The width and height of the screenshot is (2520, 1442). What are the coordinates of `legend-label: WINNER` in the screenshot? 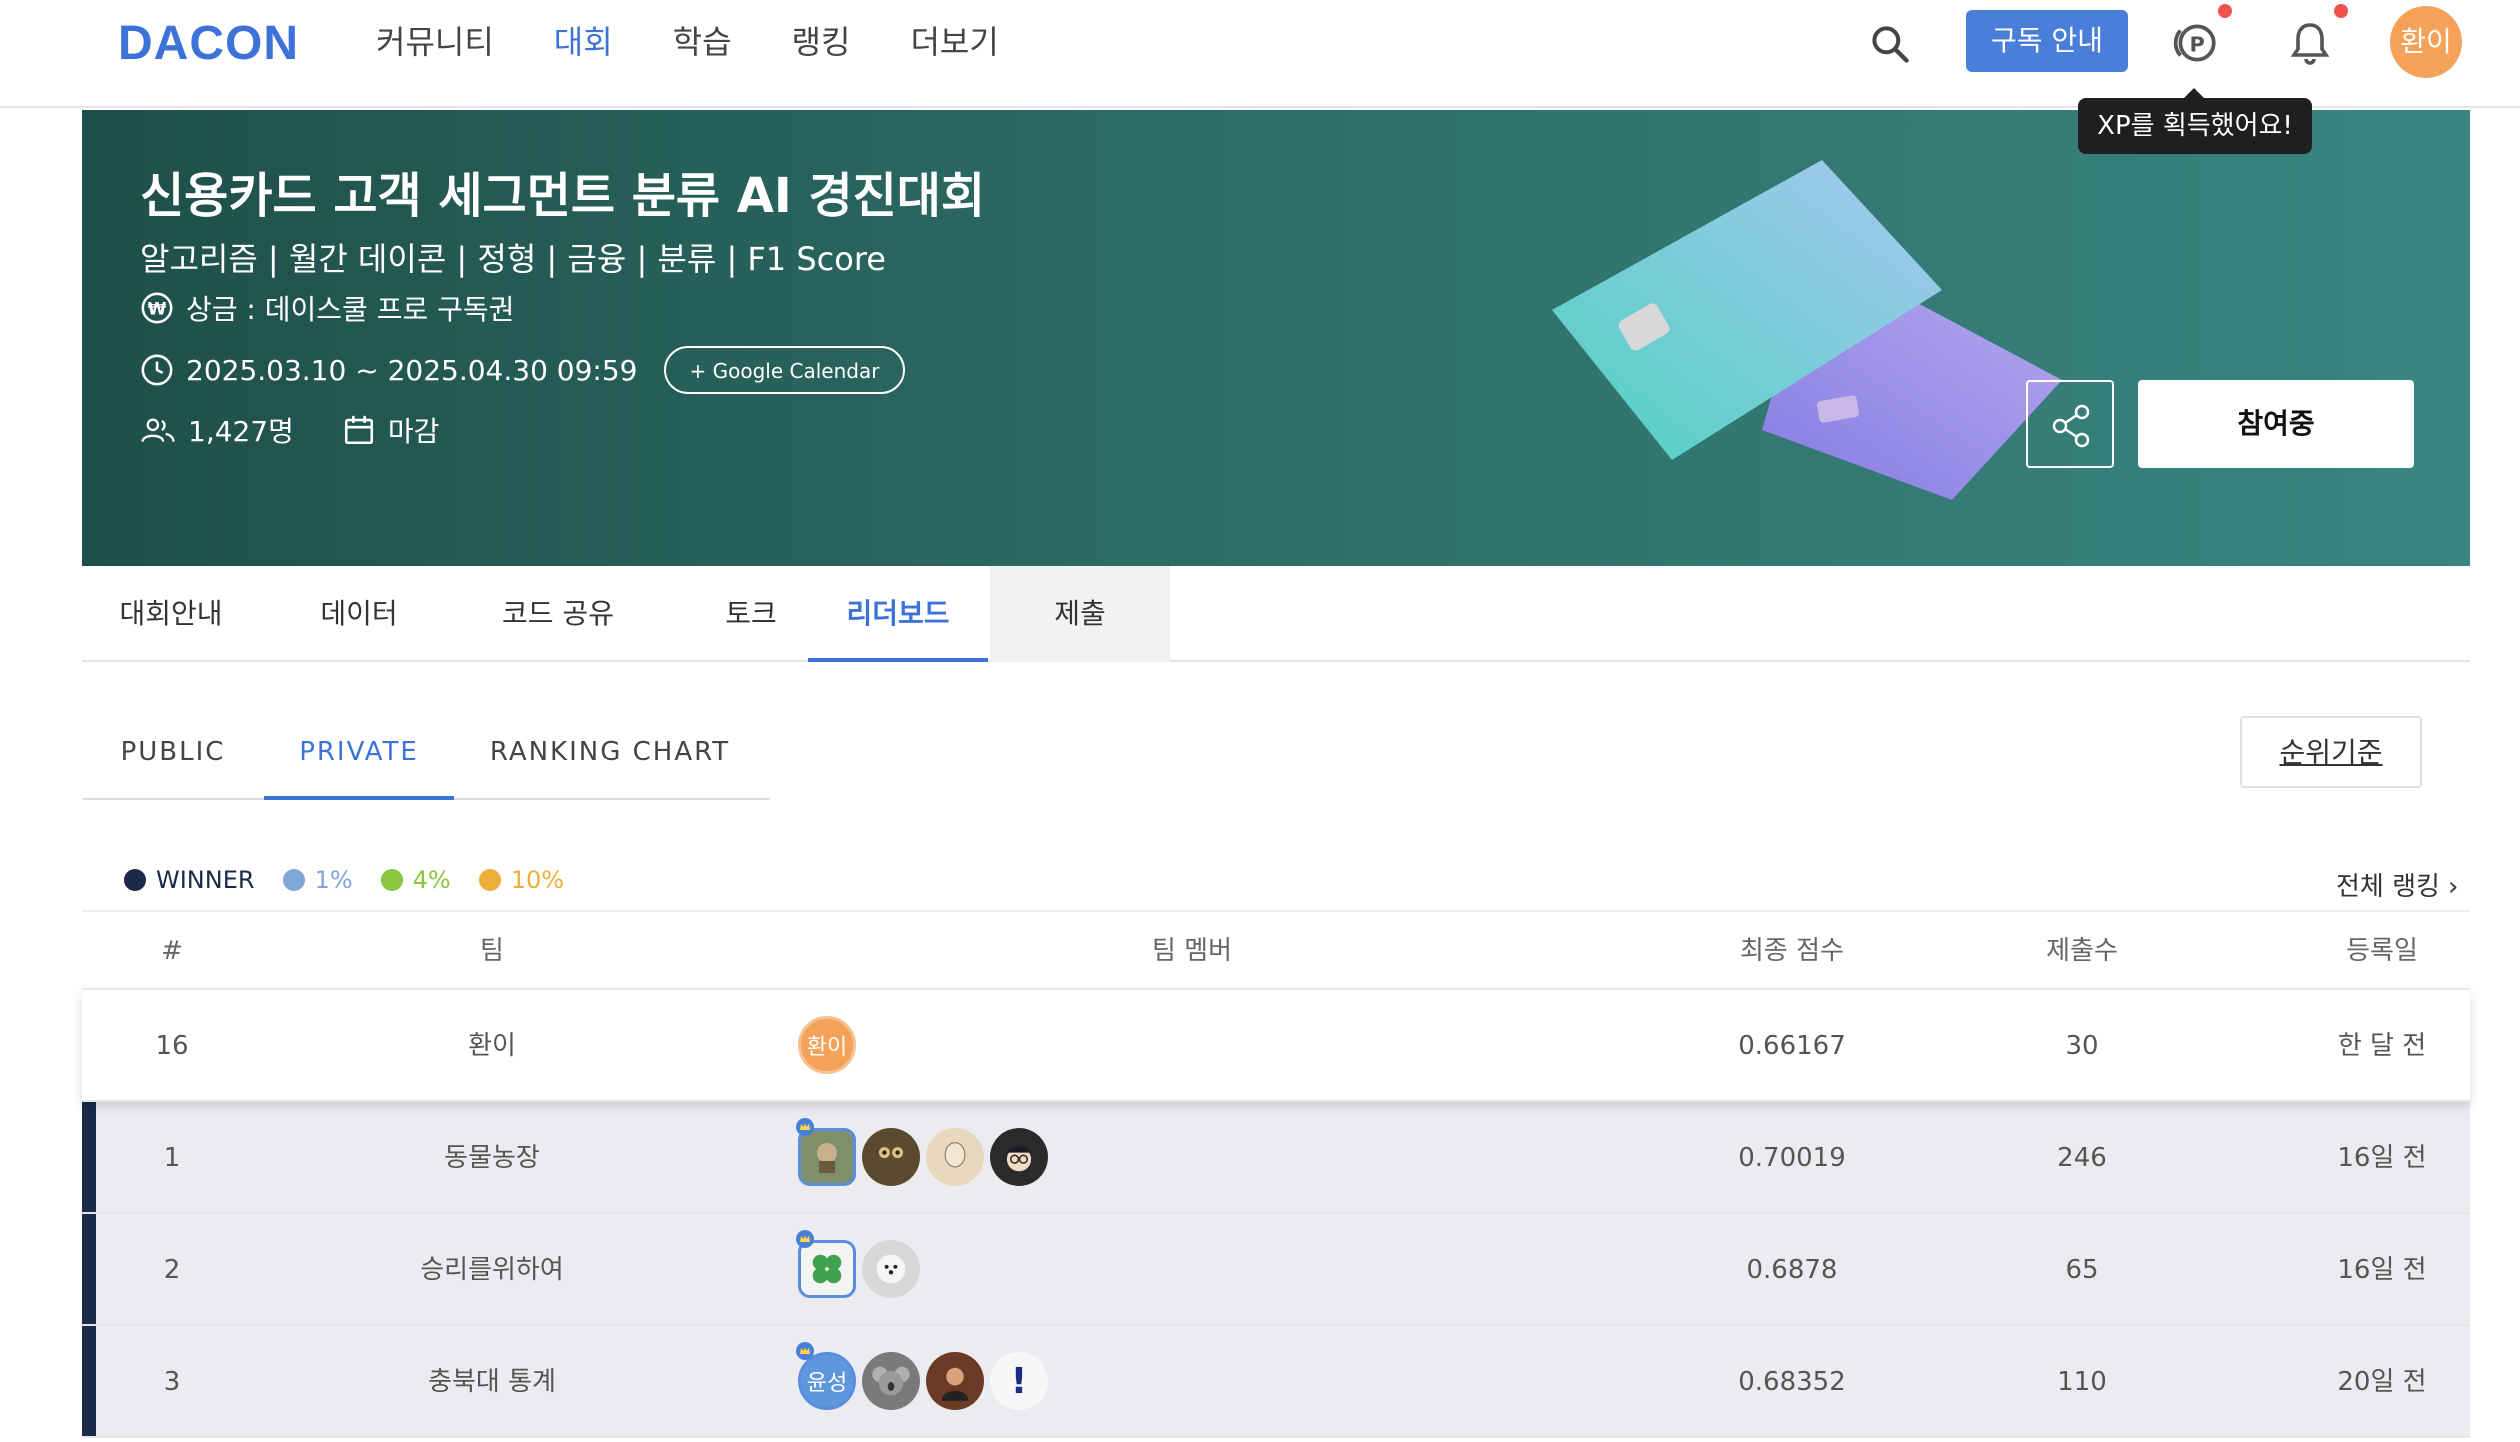 It's located at (205, 880).